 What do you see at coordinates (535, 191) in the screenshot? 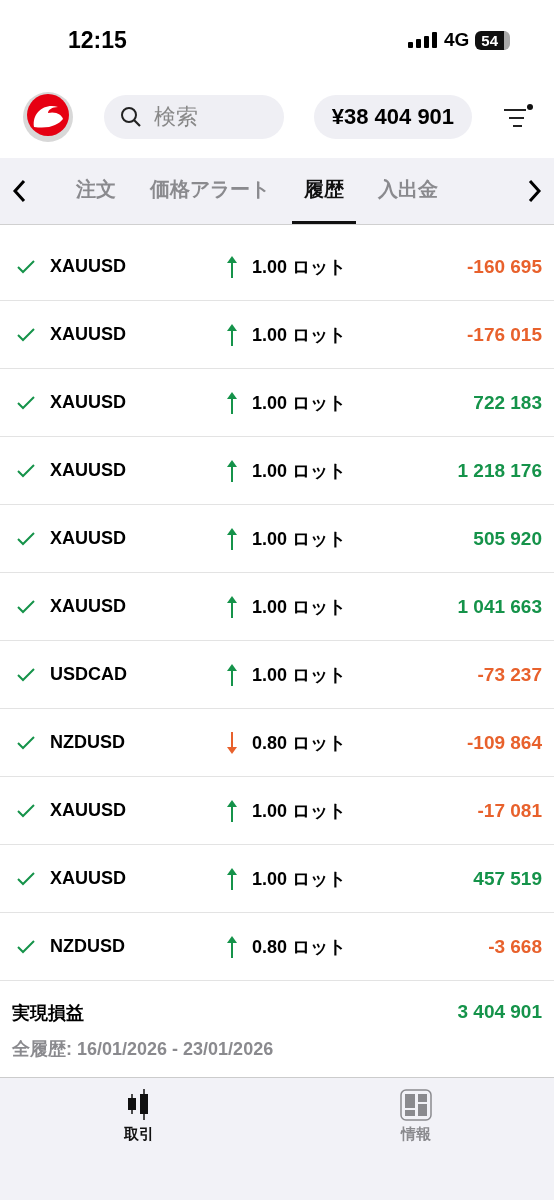
I see `chevron-right-icon` at bounding box center [535, 191].